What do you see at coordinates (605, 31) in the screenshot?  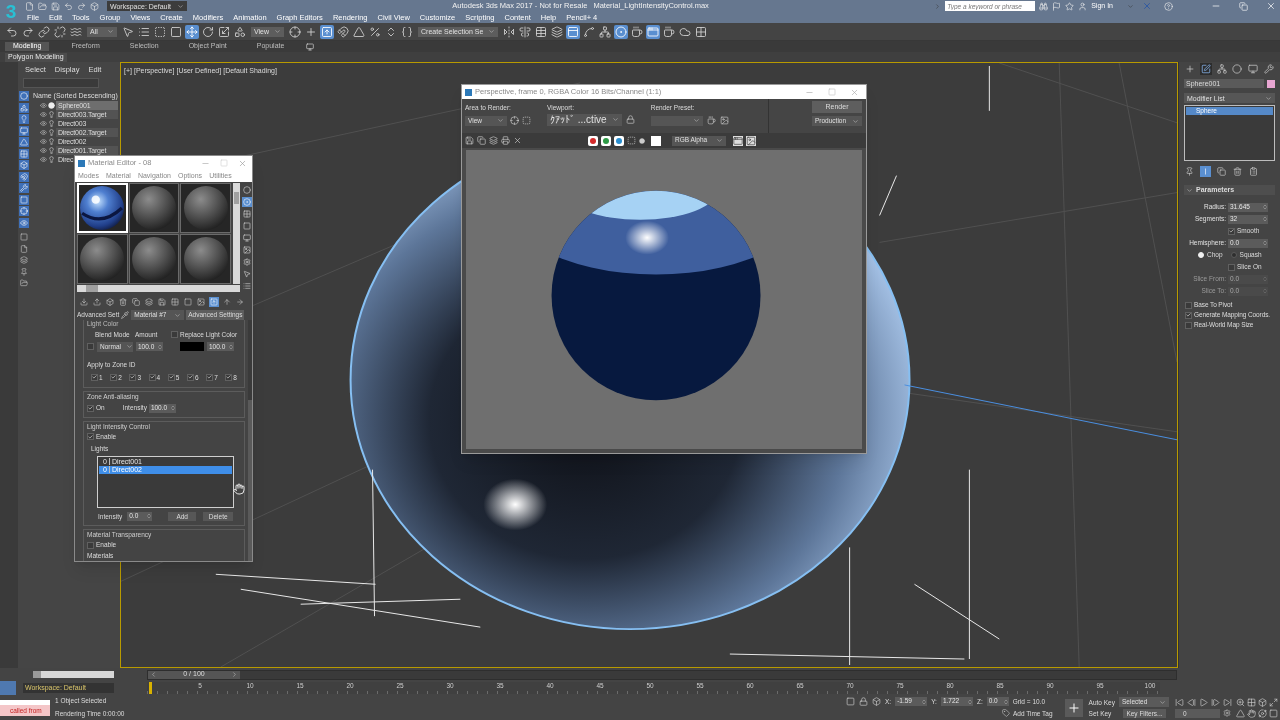 I see `network-icon` at bounding box center [605, 31].